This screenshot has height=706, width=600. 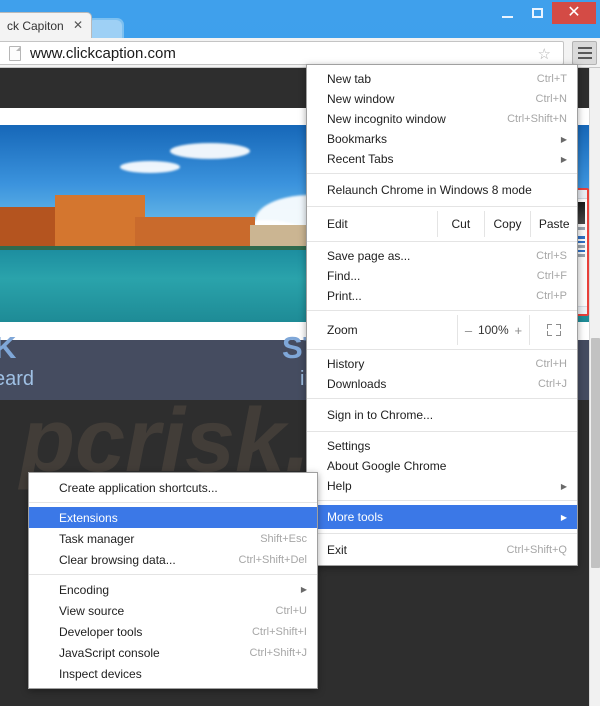 I want to click on cloud-shape, so click(x=150, y=167).